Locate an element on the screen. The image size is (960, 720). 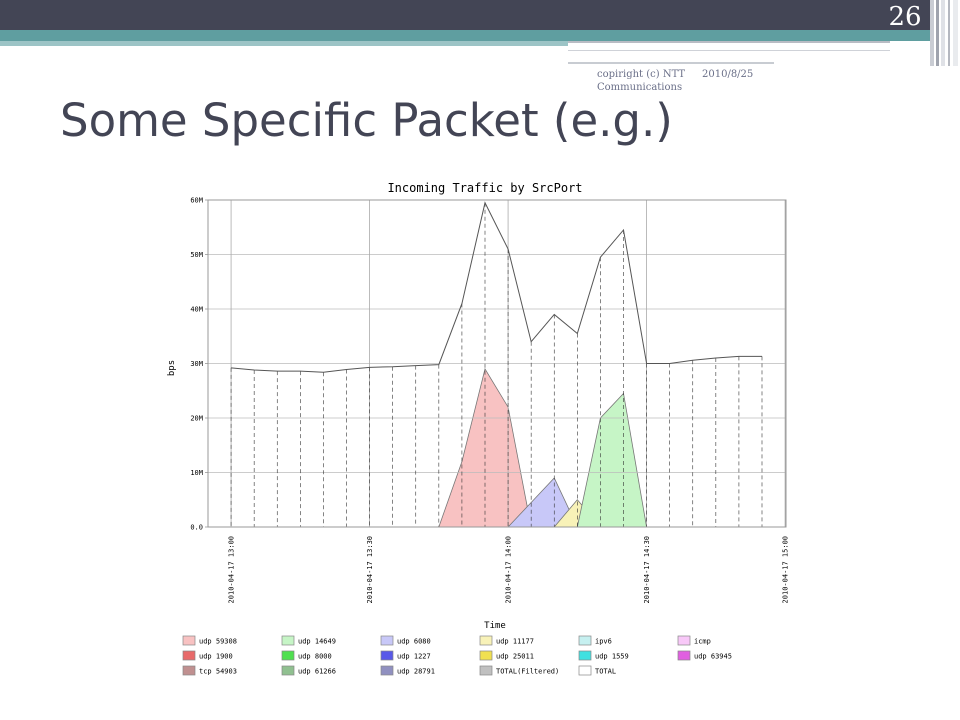
x-tick-label: 2010-04-17 13:00 is located at coordinates (232, 569).